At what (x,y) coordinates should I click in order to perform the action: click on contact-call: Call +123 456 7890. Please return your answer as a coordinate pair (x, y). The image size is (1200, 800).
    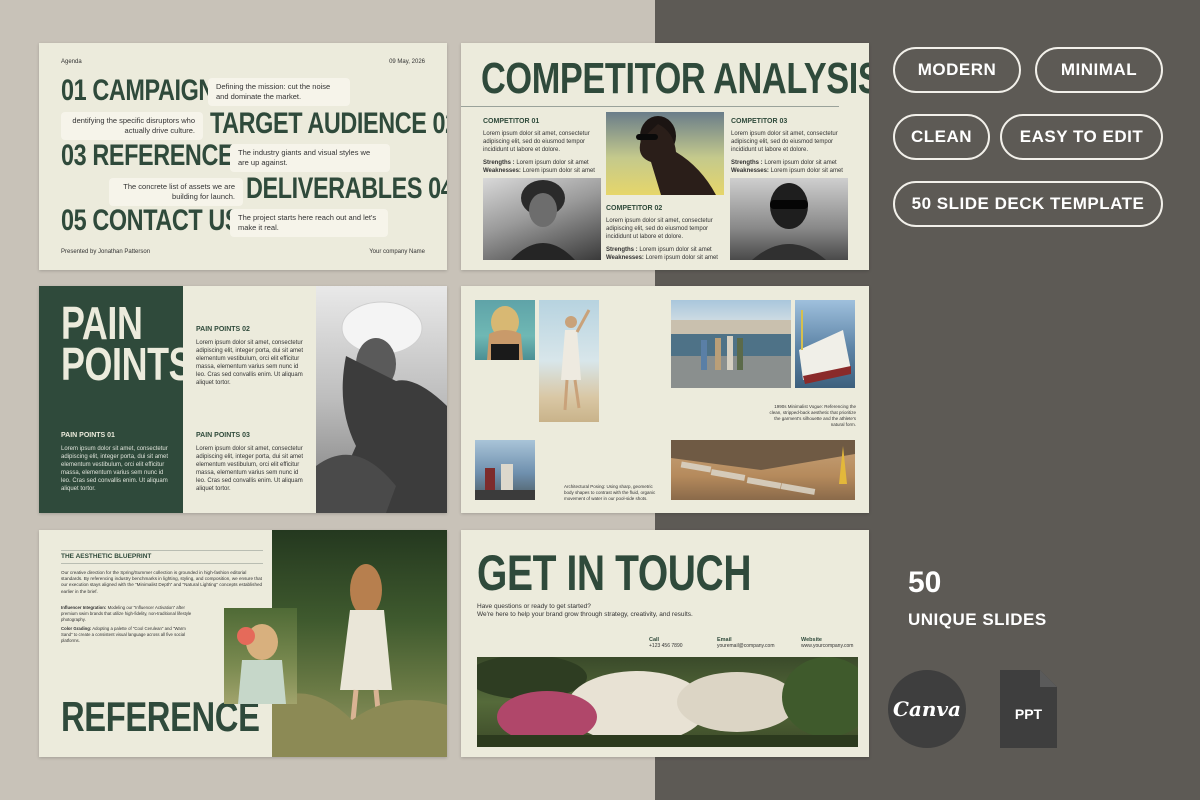
    Looking at the image, I should click on (666, 643).